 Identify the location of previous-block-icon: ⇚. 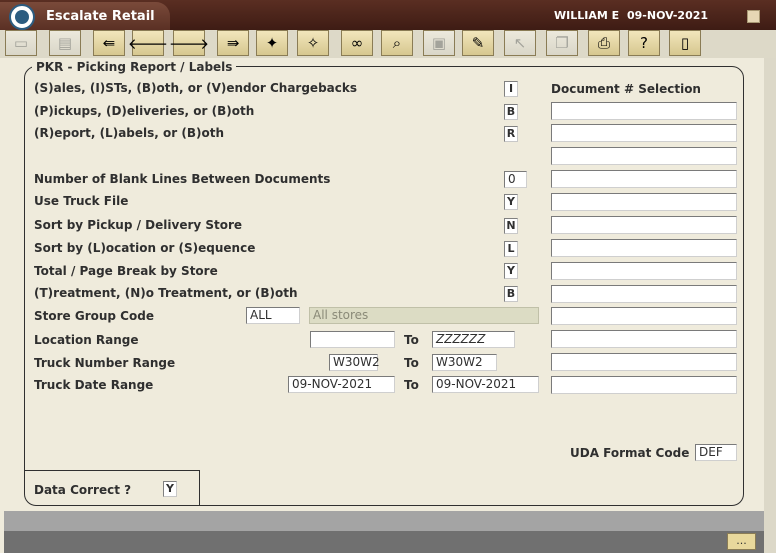
(109, 43).